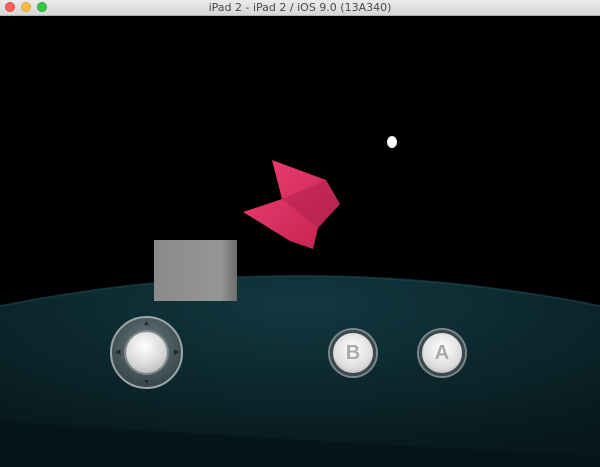 The width and height of the screenshot is (600, 467). What do you see at coordinates (118, 352) in the screenshot?
I see `dpad-left-icon: ◀` at bounding box center [118, 352].